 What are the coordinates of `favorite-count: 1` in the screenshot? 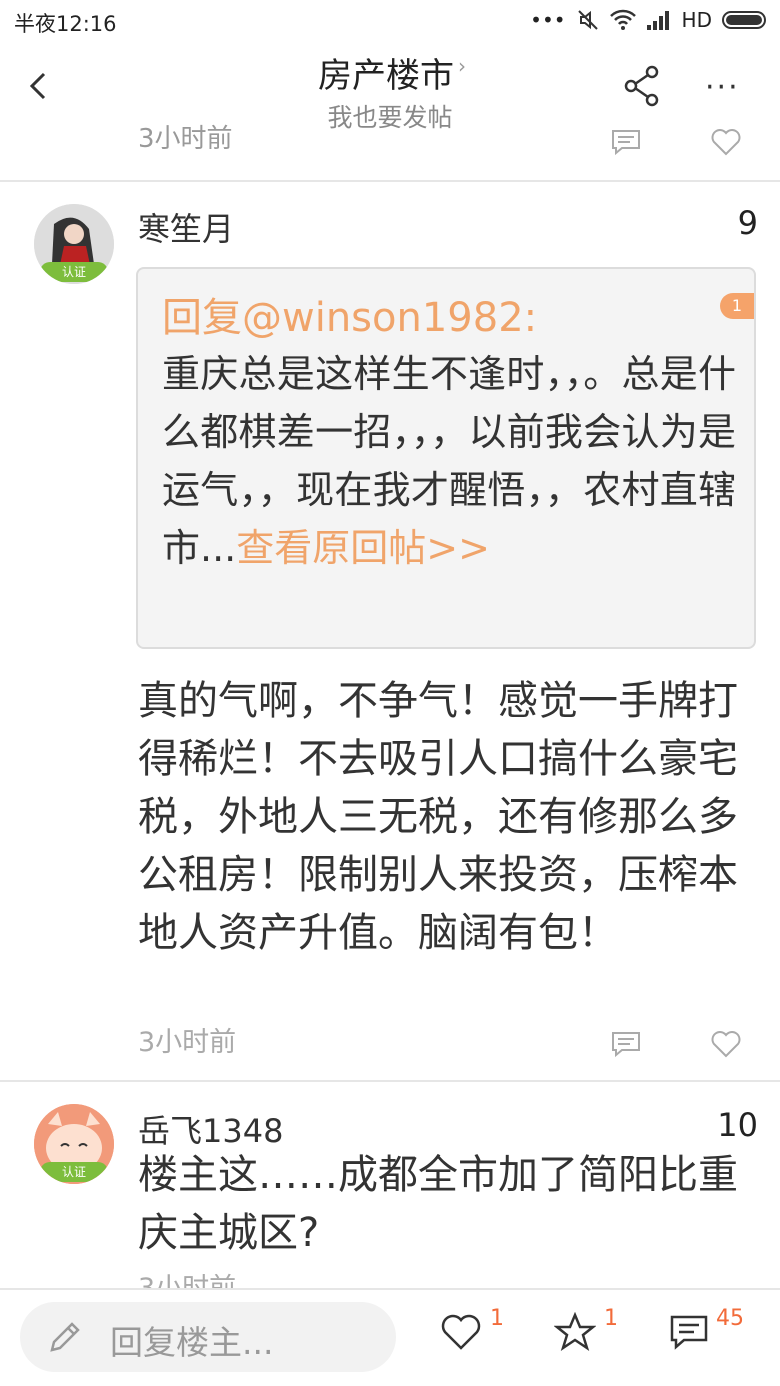 It's located at (611, 1318).